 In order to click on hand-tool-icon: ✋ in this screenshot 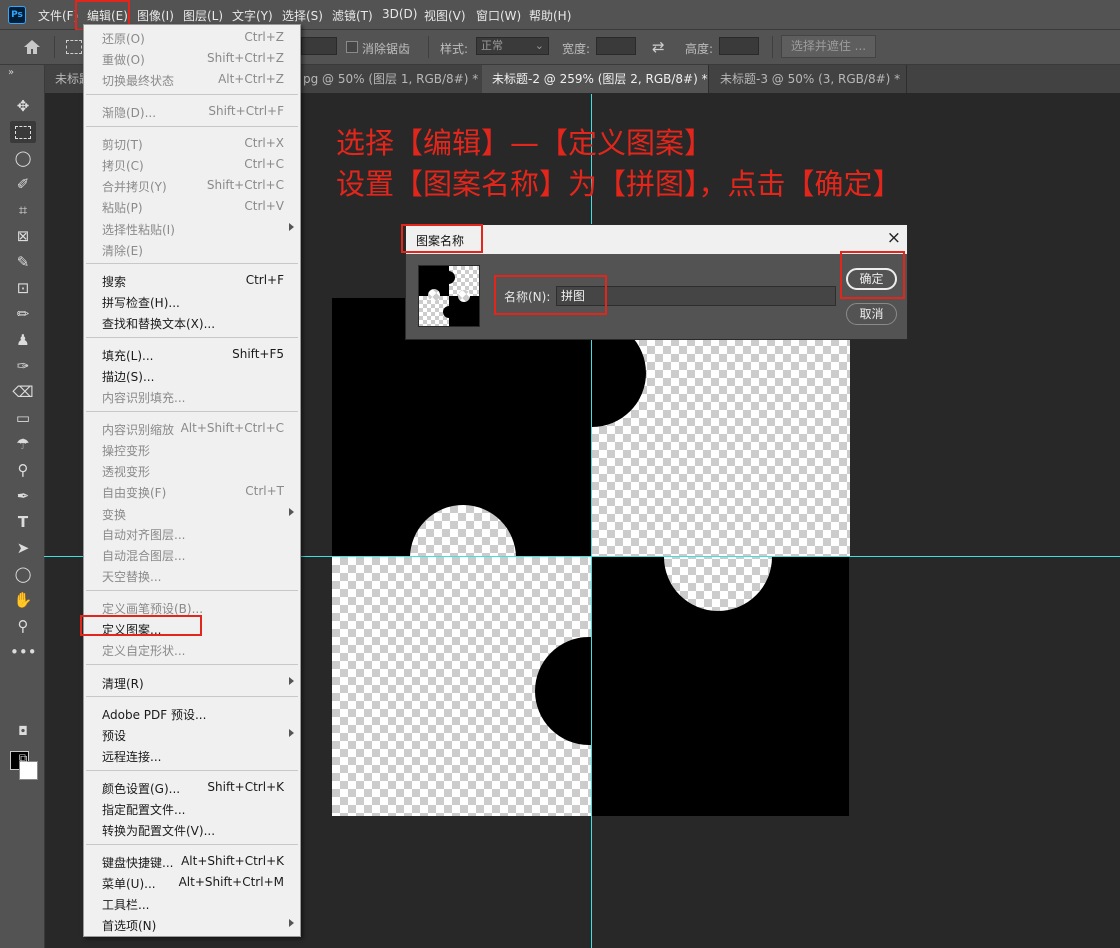, I will do `click(23, 600)`.